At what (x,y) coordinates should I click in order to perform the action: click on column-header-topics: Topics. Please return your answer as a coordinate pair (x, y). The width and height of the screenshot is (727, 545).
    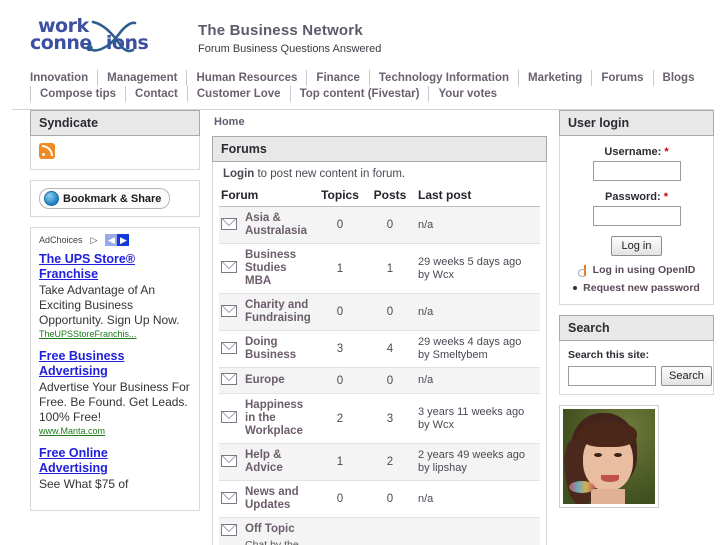
    Looking at the image, I should click on (341, 196).